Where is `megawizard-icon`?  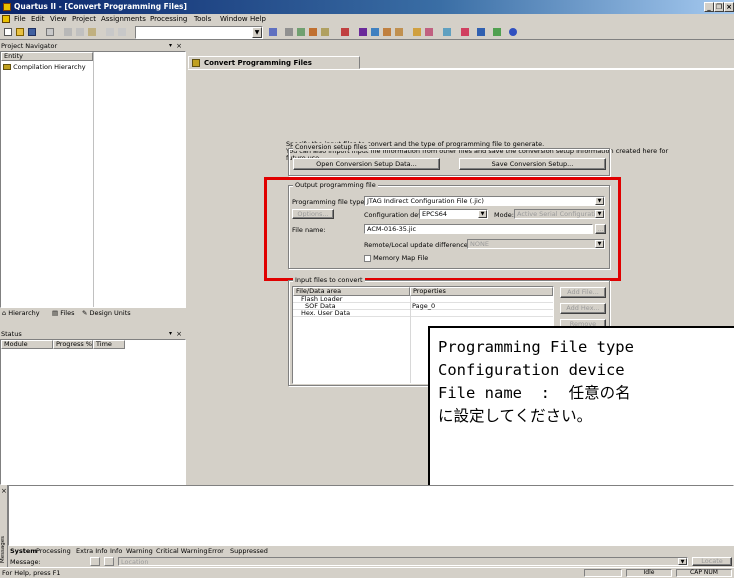 megawizard-icon is located at coordinates (497, 32).